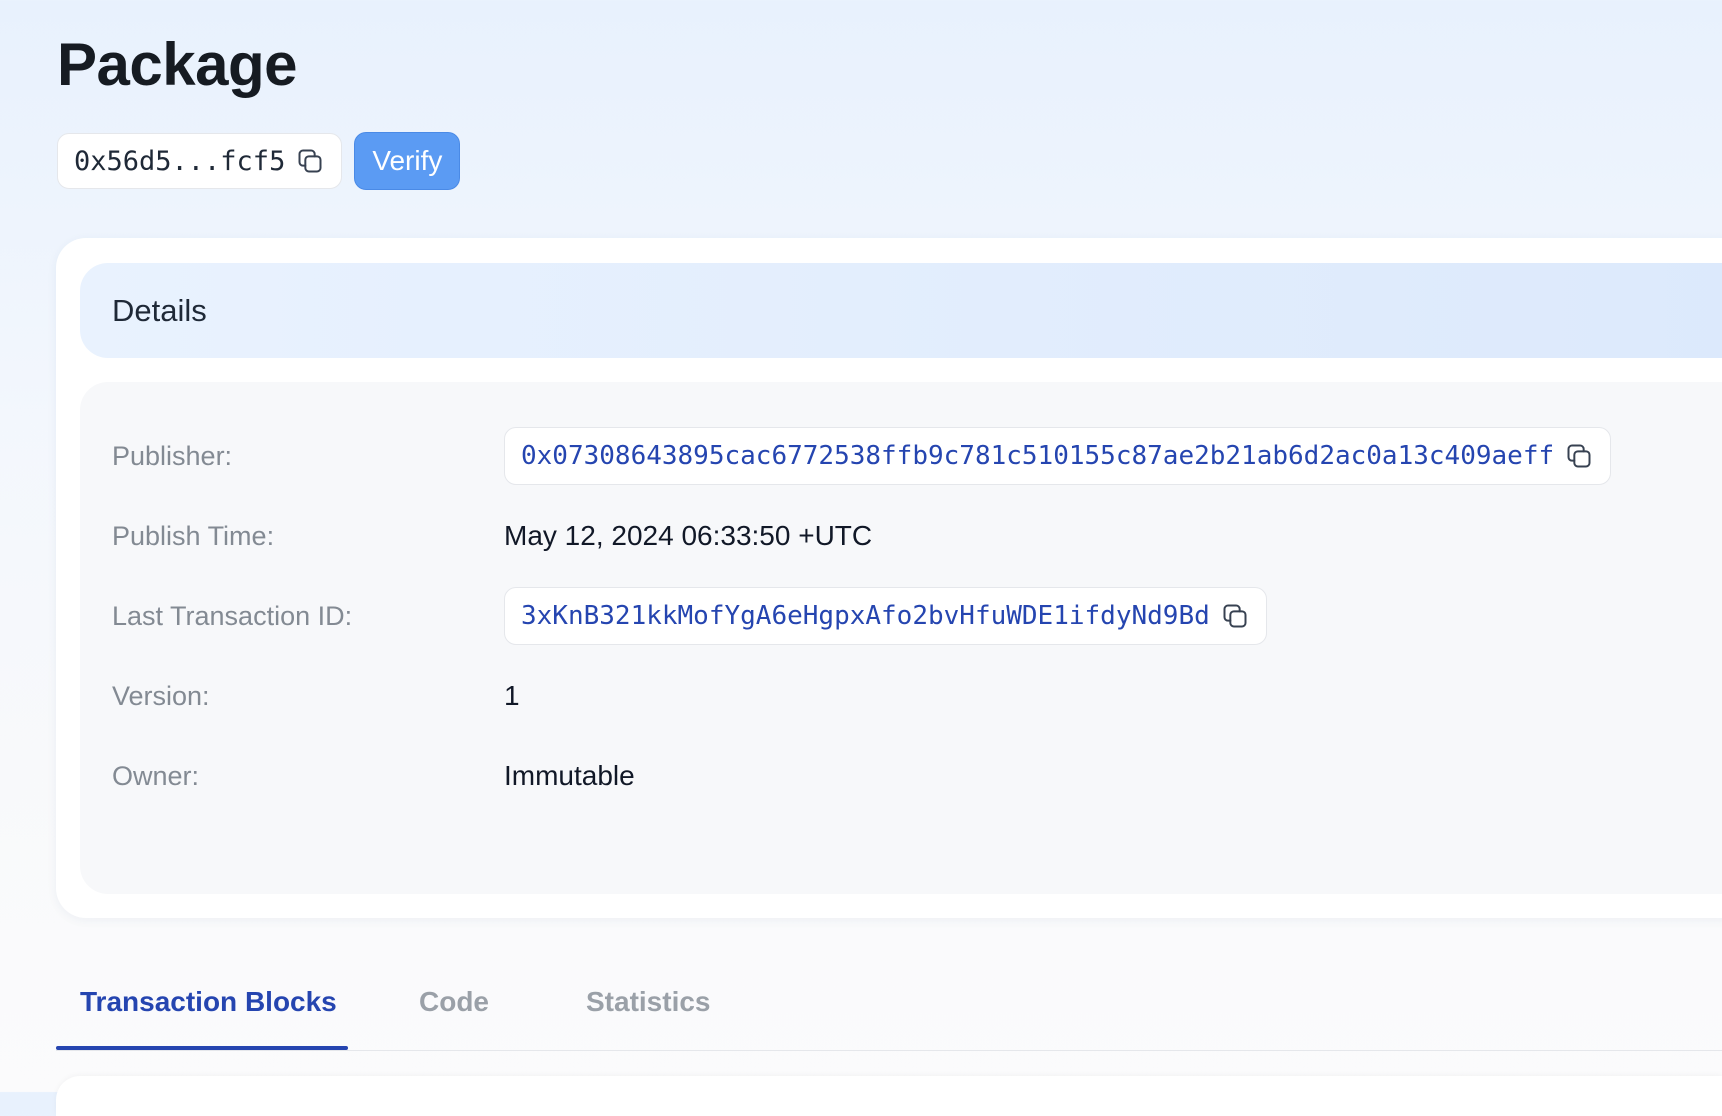 Image resolution: width=1722 pixels, height=1116 pixels. I want to click on detail-row-publish-time: Publish Time: May 12, 2024 06:33:50 +UTC, so click(901, 536).